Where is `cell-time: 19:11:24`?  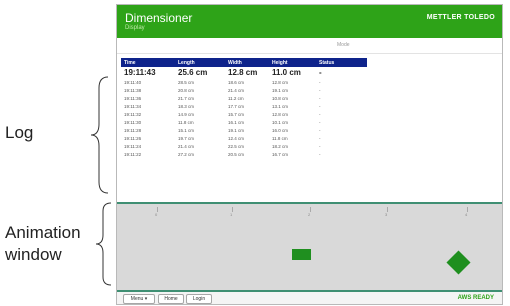 cell-time: 19:11:24 is located at coordinates (133, 146).